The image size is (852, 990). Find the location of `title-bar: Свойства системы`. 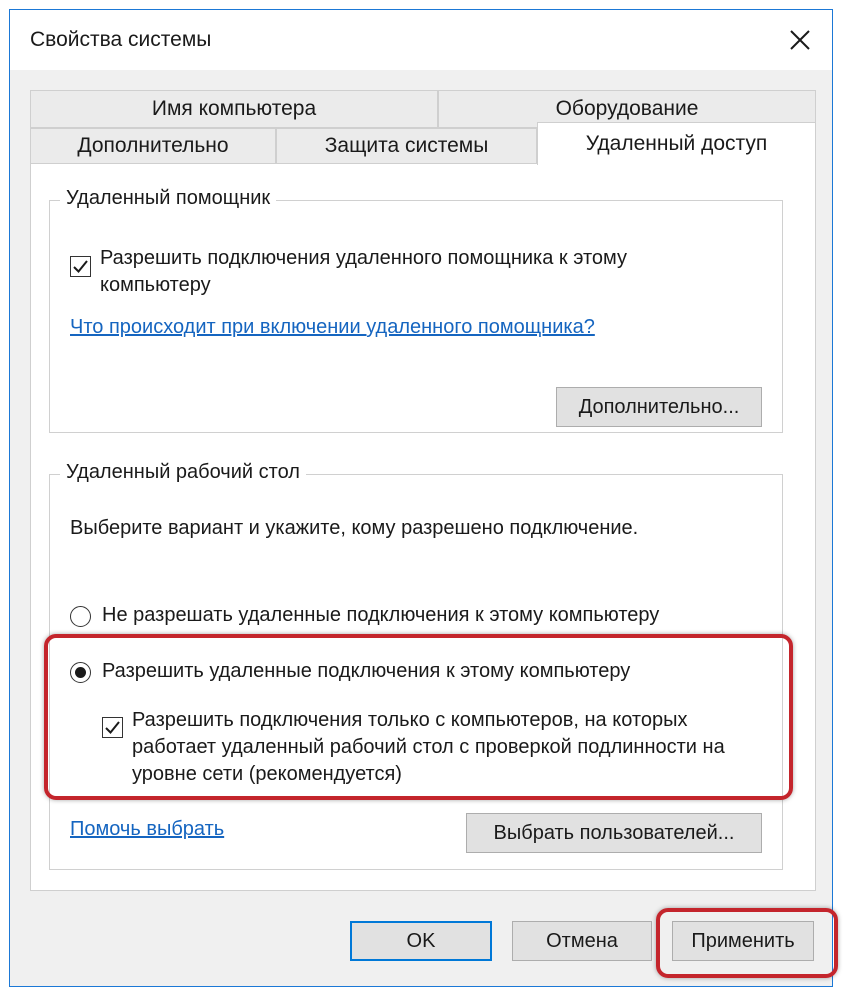

title-bar: Свойства системы is located at coordinates (421, 40).